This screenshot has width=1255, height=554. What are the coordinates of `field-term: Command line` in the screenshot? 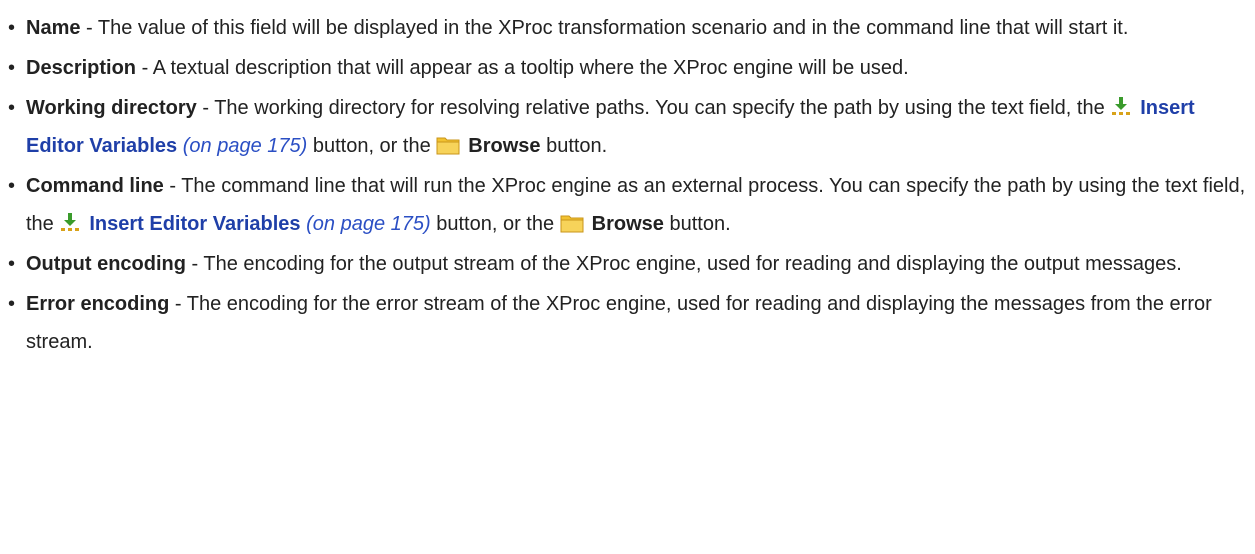 It's located at (95, 186).